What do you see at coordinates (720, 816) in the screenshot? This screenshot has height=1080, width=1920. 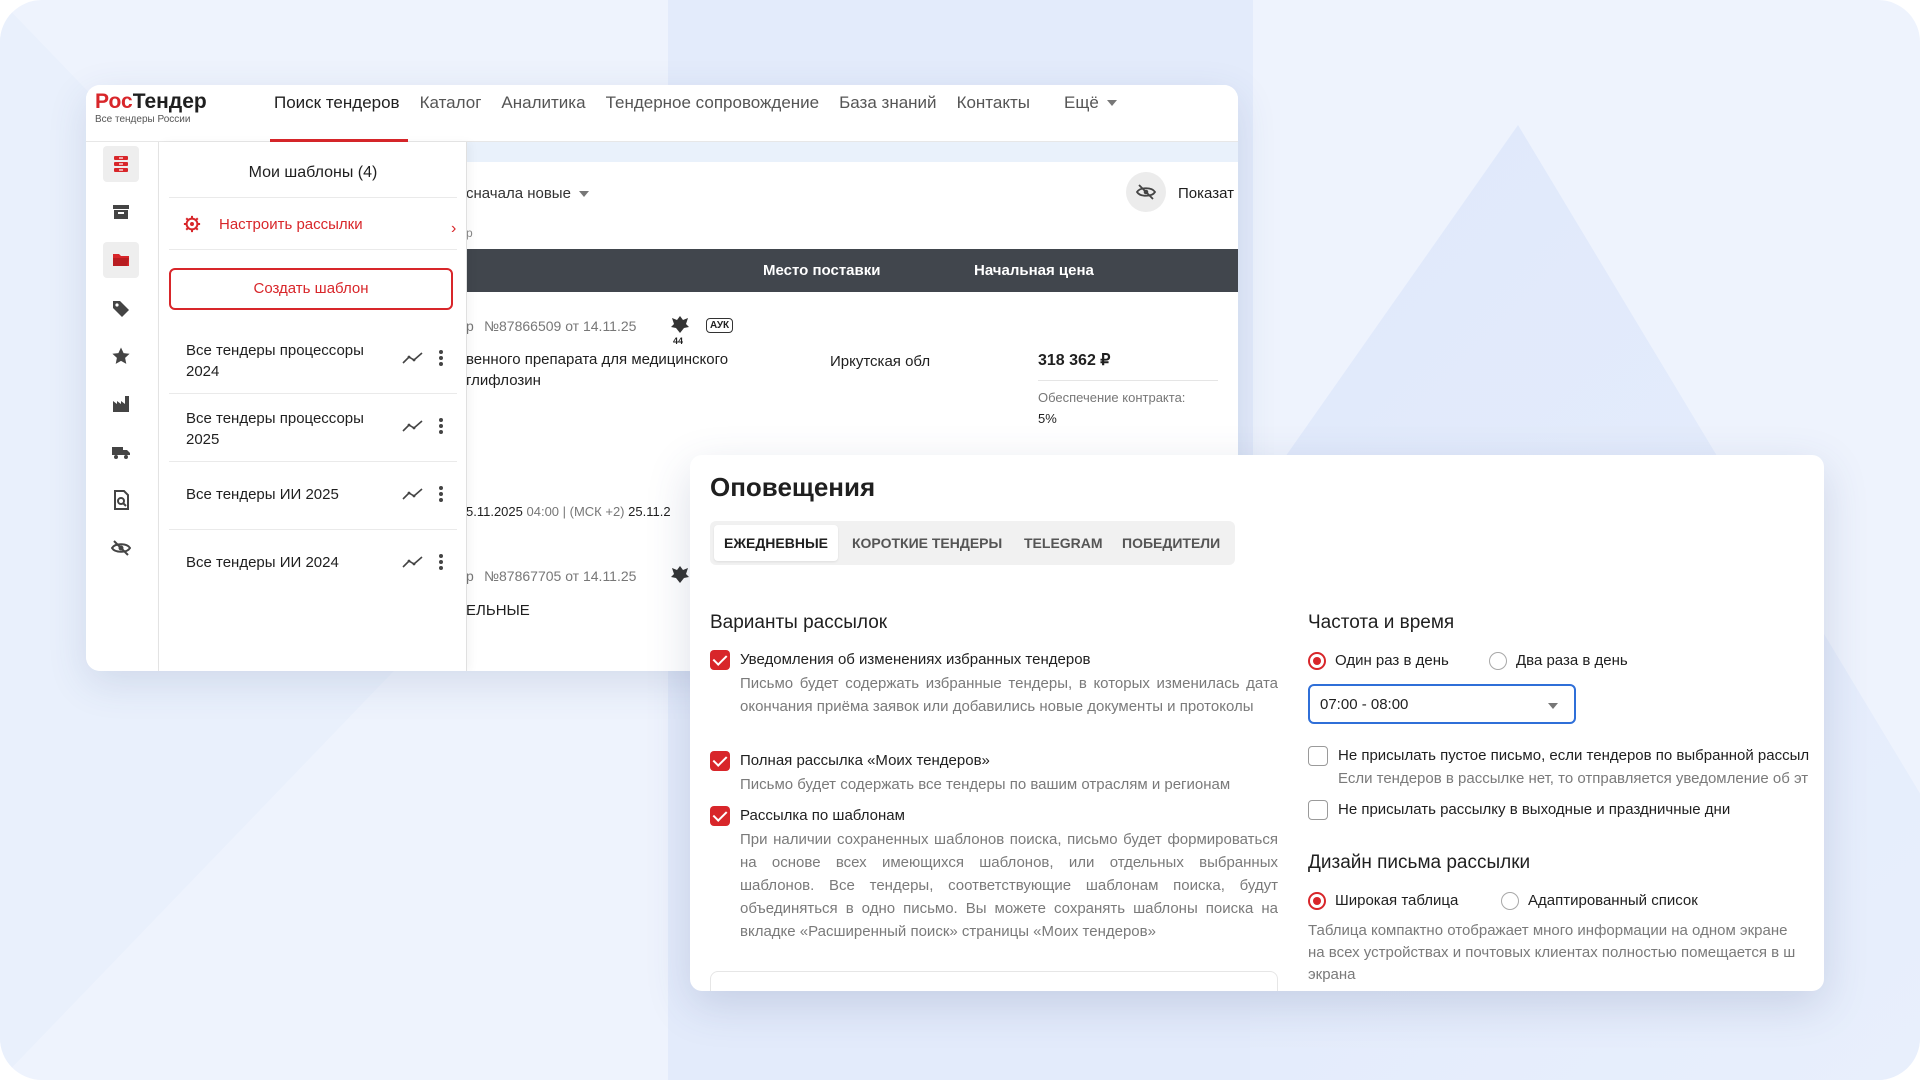 I see `checkbox-templates-mailing` at bounding box center [720, 816].